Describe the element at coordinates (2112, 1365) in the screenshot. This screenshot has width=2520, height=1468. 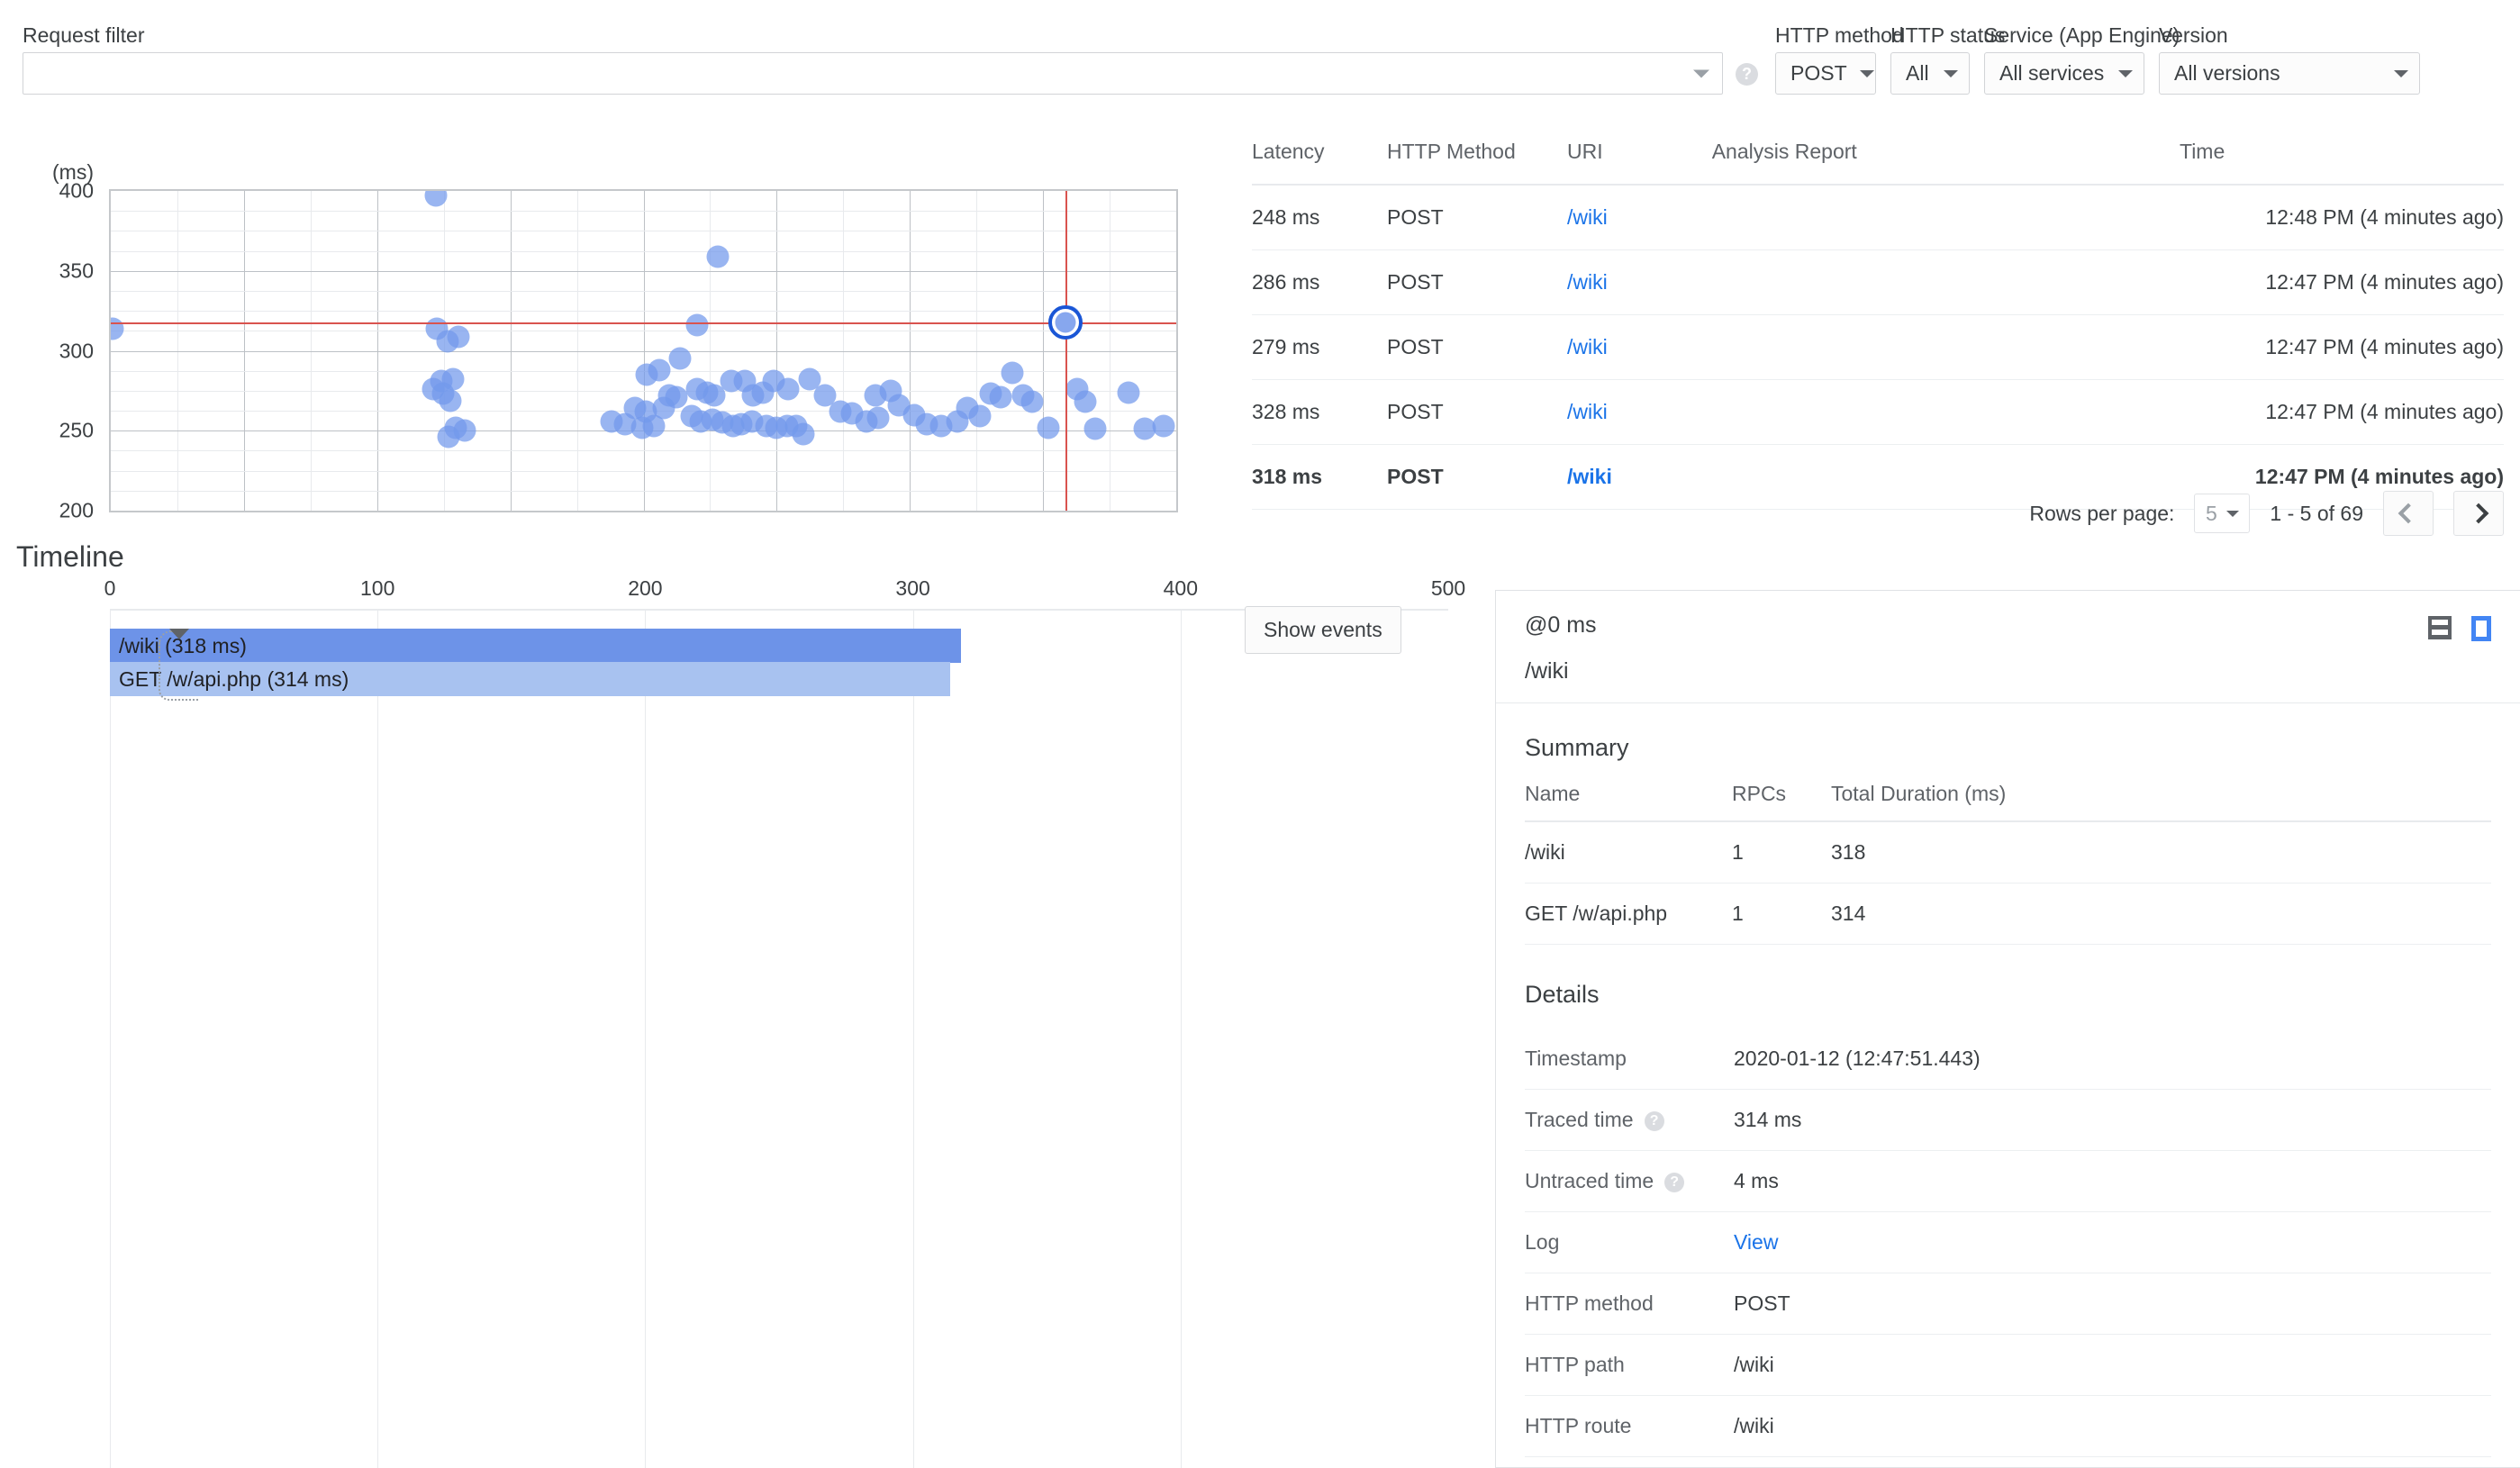
I see `detail-value: /wiki` at that location.